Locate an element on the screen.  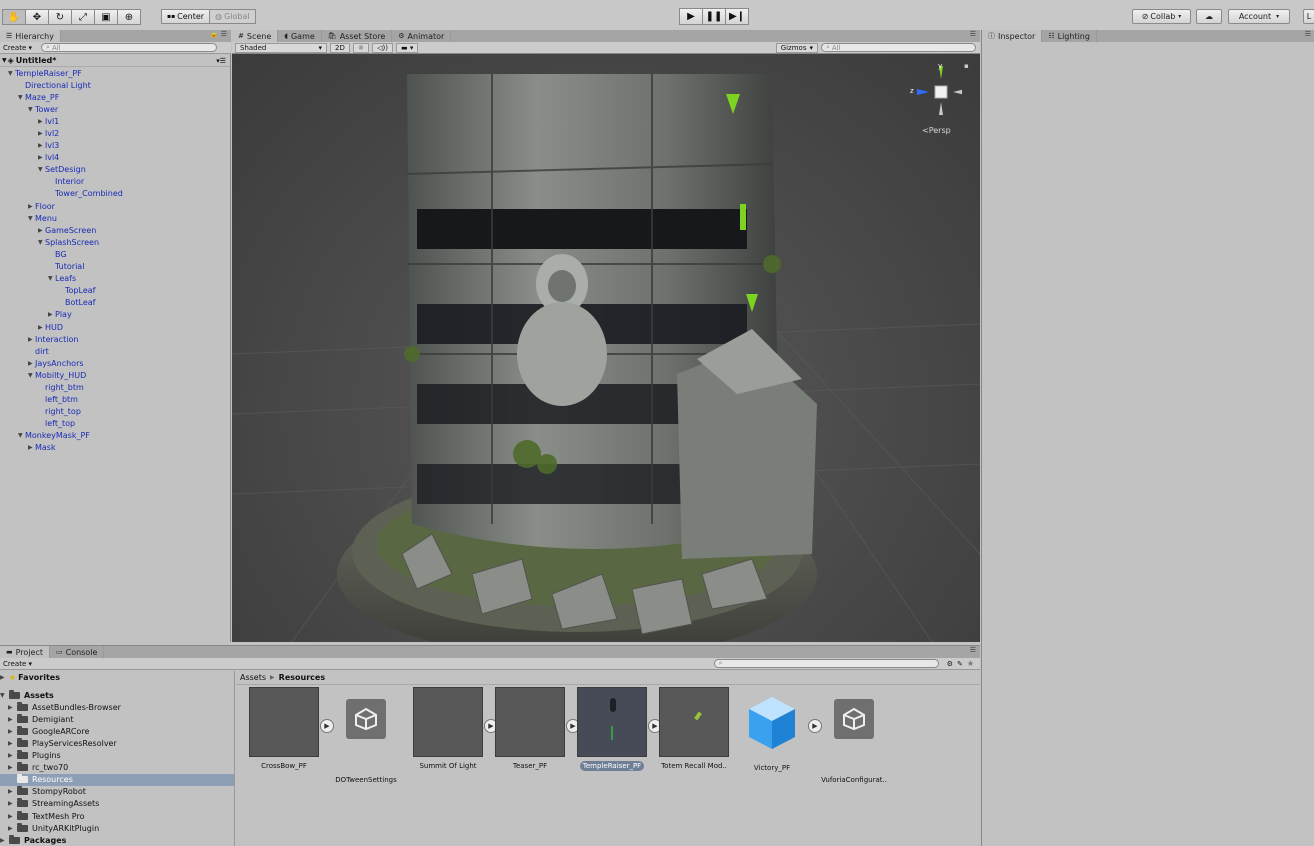
hierarchy-item: ▶ Interaction is located at coordinates (115, 339).